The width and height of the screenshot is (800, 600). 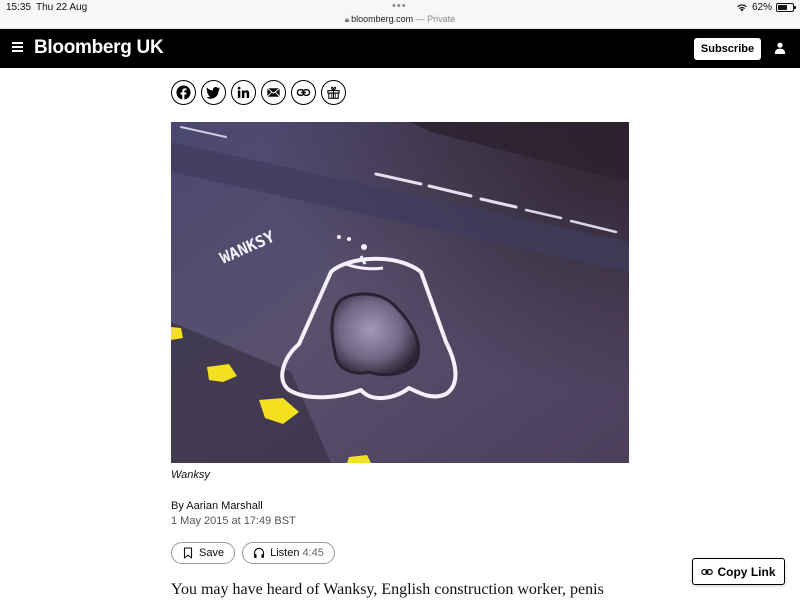 What do you see at coordinates (313, 553) in the screenshot?
I see `listen-duration: 4:45` at bounding box center [313, 553].